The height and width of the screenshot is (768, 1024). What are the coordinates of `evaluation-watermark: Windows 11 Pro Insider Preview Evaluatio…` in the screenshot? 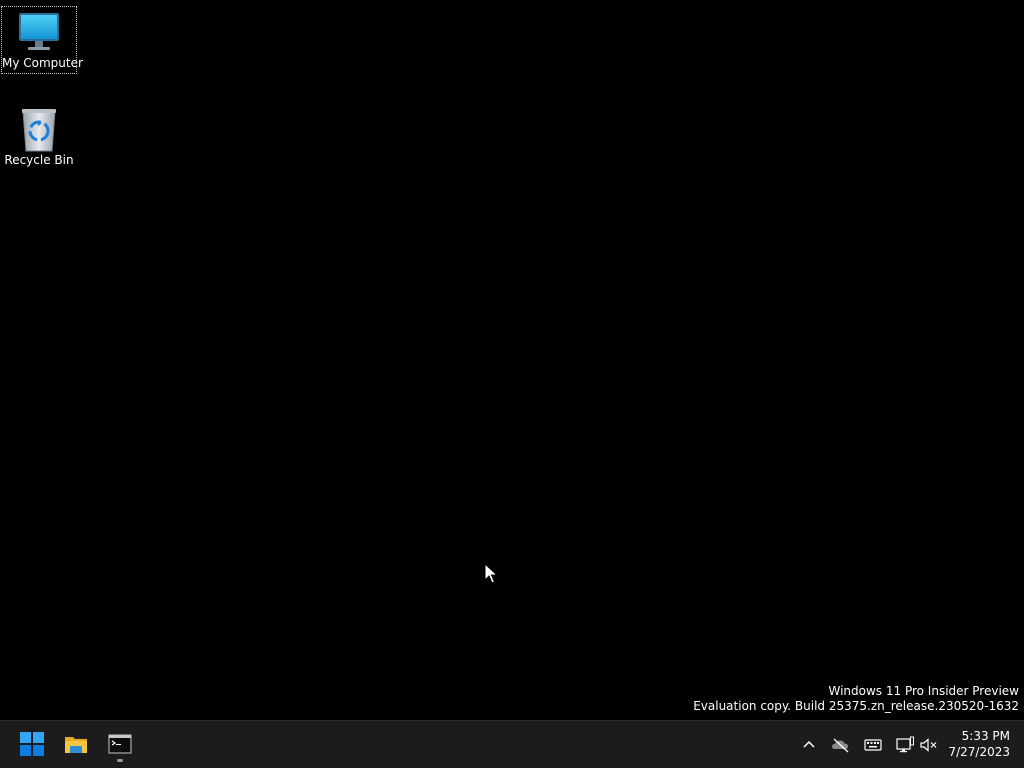 It's located at (856, 699).